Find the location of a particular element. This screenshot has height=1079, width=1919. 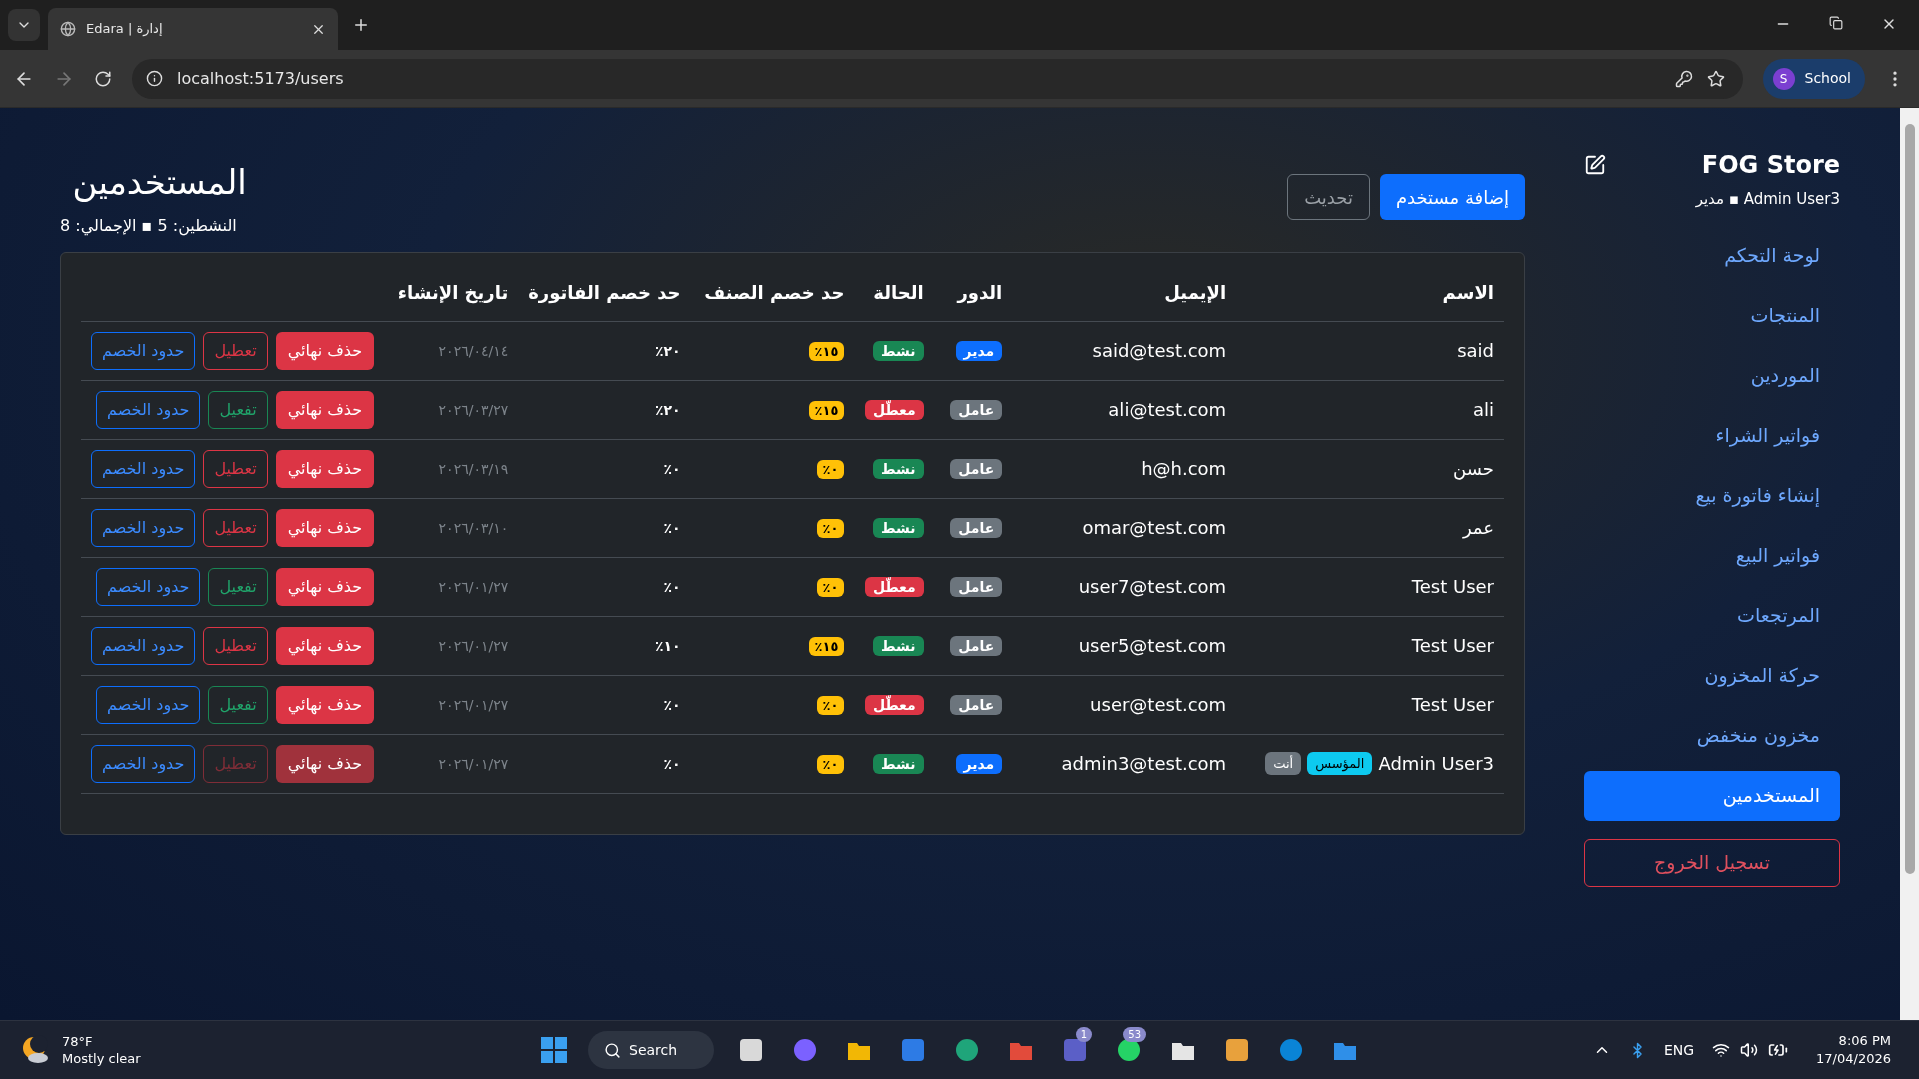

sidebar-item: المستخدمين is located at coordinates (1712, 795).